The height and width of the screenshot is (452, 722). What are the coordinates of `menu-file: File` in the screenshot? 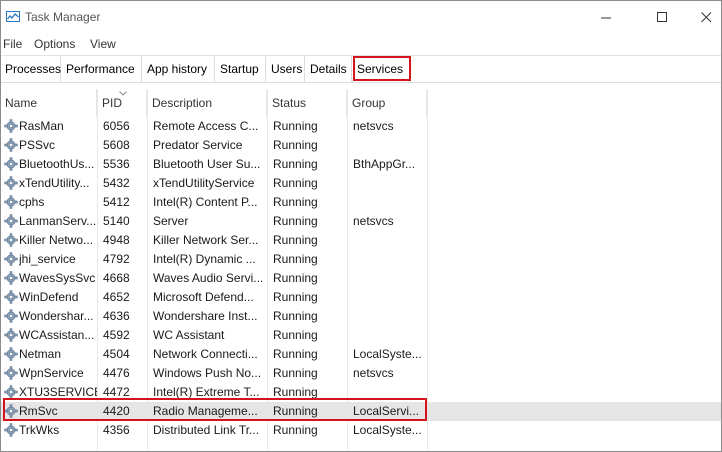 It's located at (12, 44).